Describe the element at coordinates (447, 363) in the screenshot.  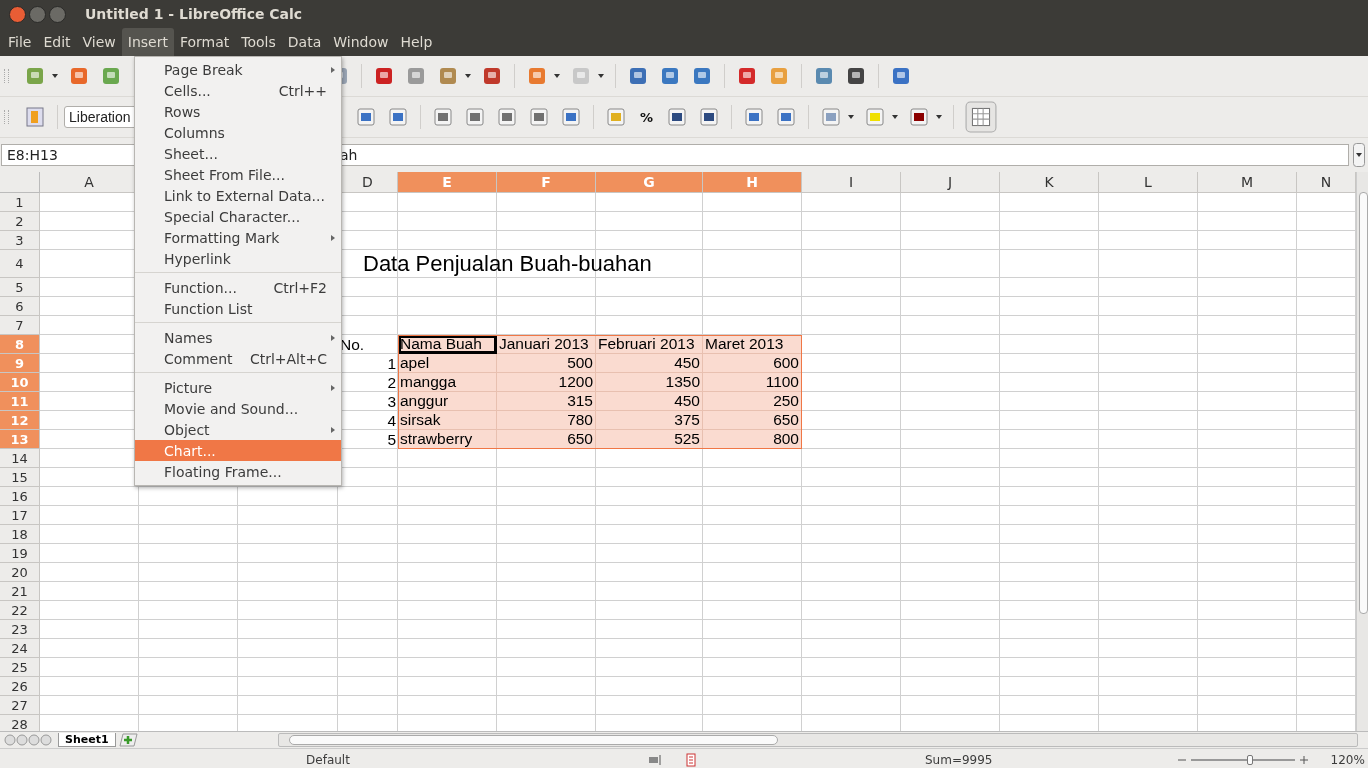
I see `table-cell: apel` at that location.